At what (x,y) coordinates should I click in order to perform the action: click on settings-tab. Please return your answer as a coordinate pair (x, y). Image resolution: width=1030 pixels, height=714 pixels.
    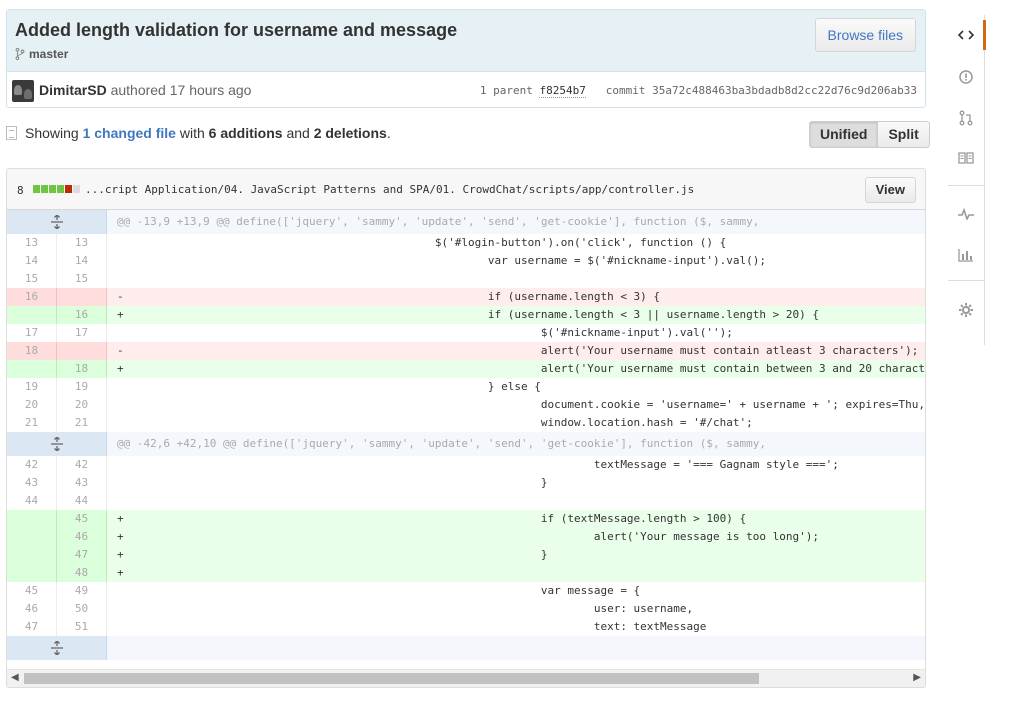
    Looking at the image, I should click on (966, 310).